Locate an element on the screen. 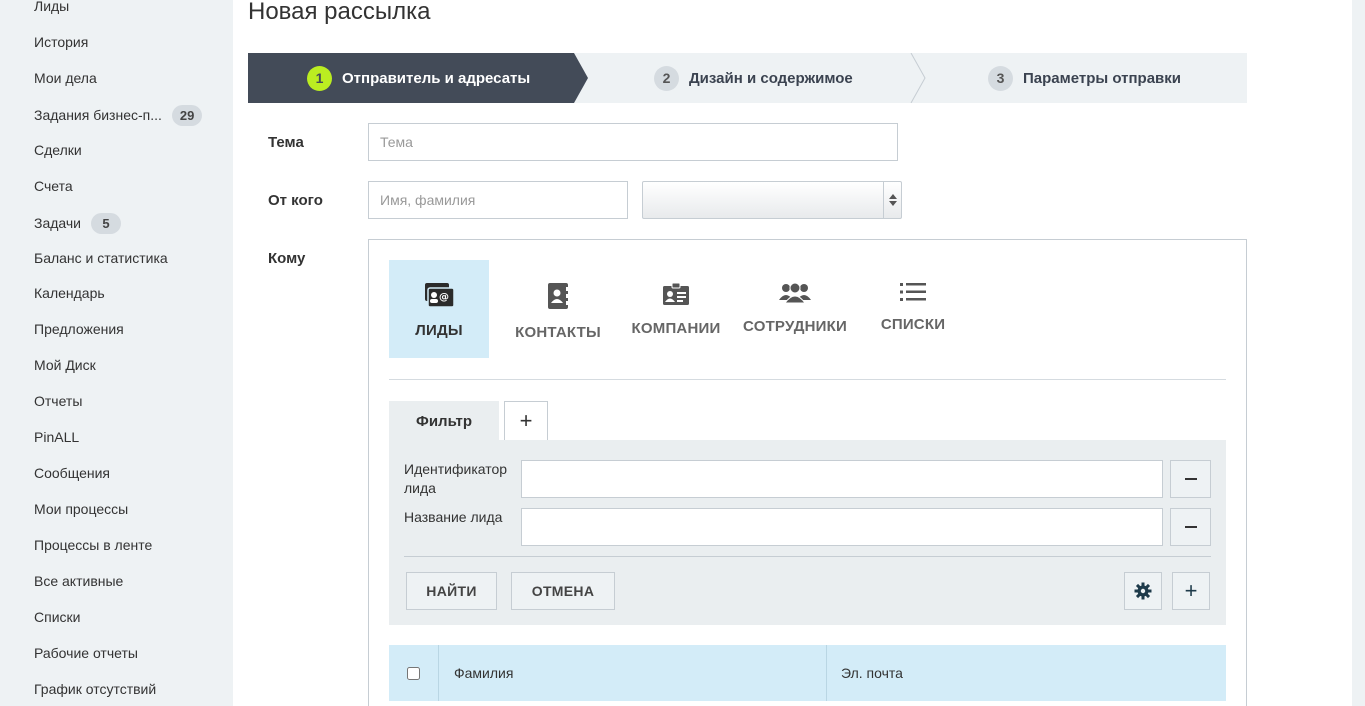  step-design-content: 2 Дизайн и содержимое is located at coordinates (753, 78).